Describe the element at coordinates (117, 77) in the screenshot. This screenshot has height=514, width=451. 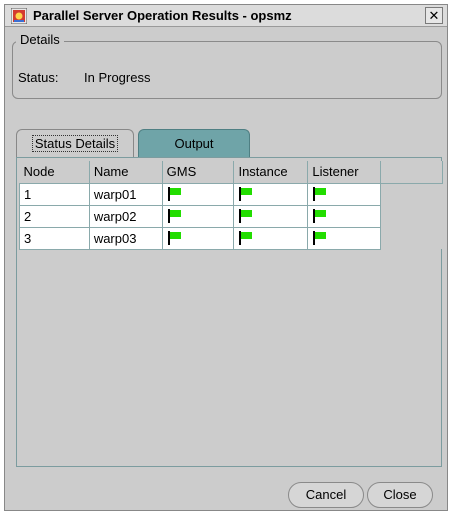
I see `status-value: In Progress` at that location.